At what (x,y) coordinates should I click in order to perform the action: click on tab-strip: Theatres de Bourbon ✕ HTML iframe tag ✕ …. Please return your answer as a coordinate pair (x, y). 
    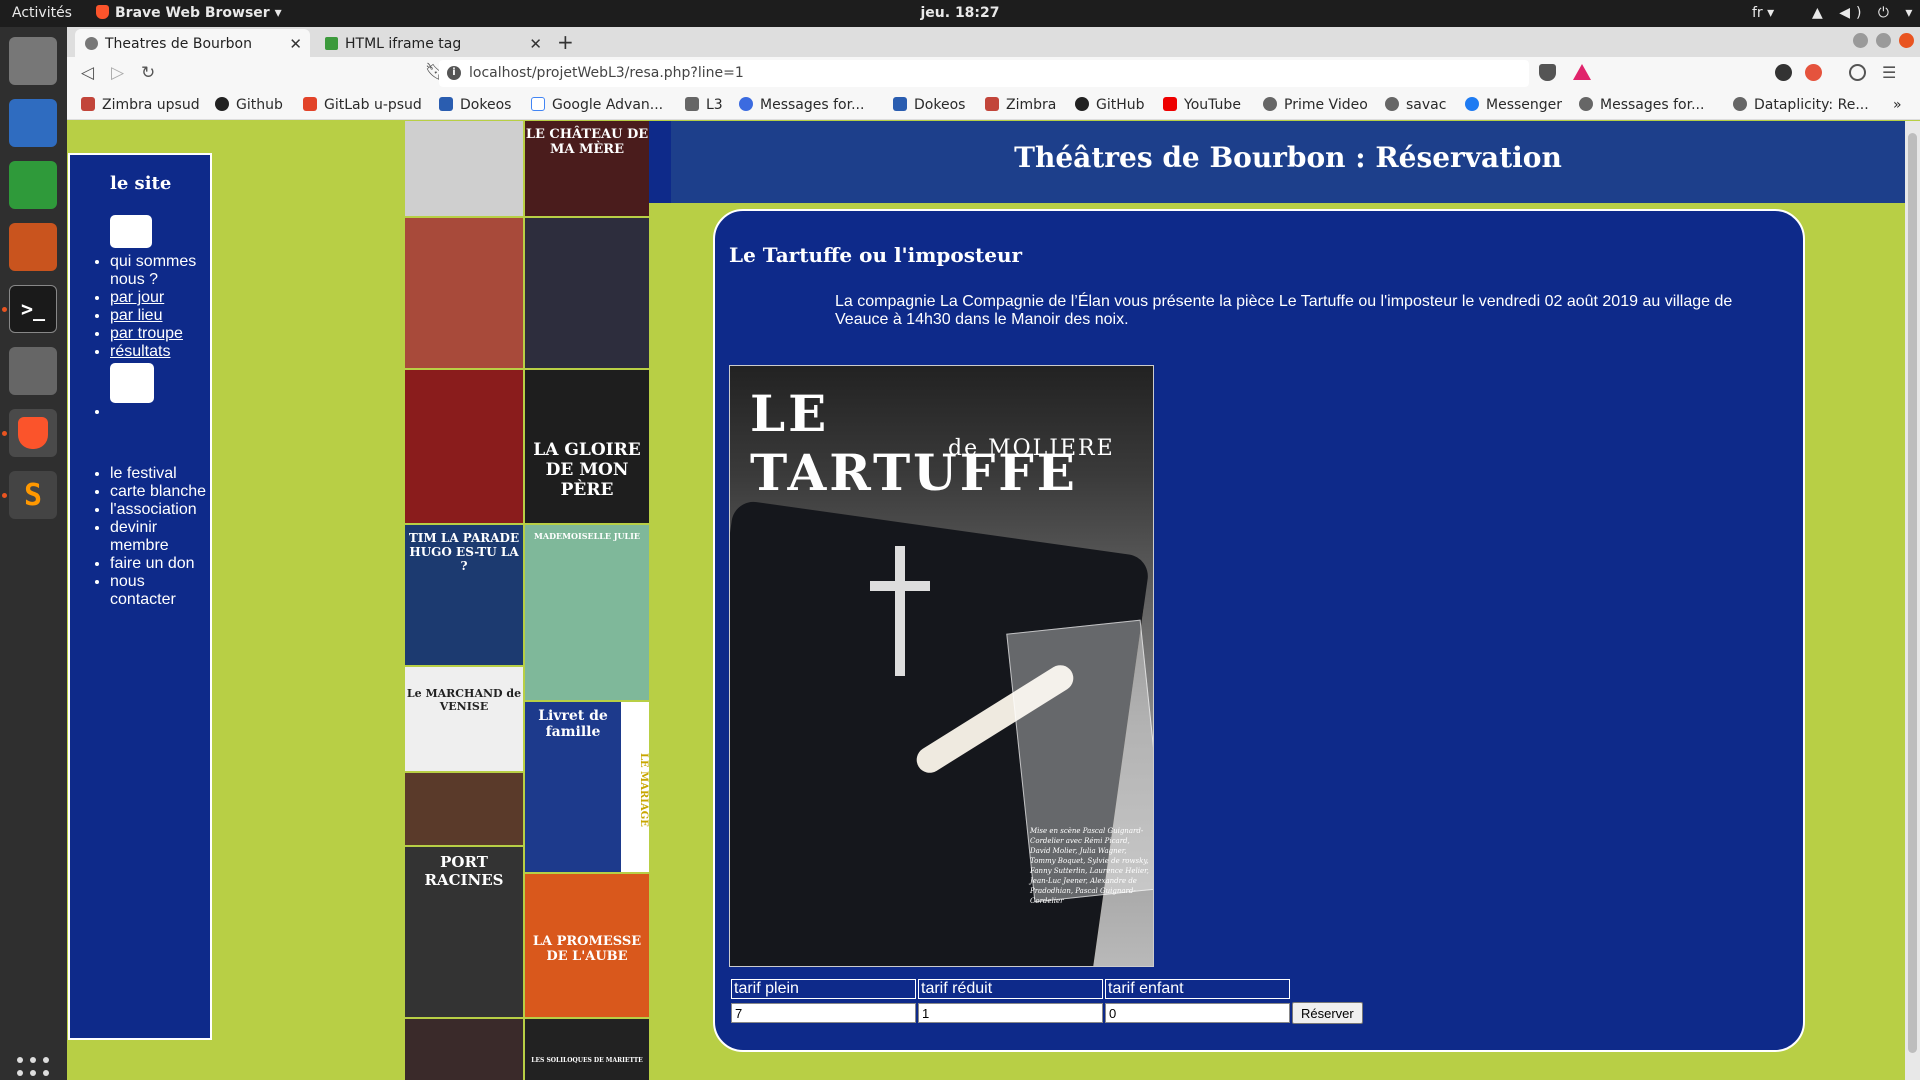
    Looking at the image, I should click on (993, 42).